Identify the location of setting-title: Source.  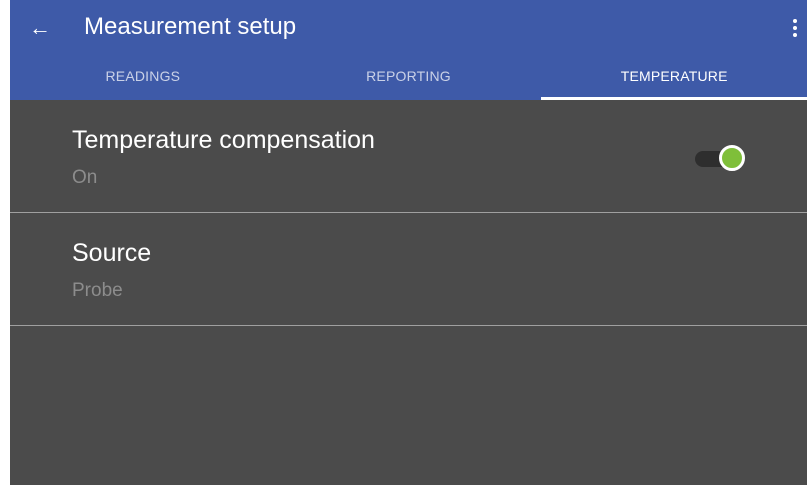
(112, 253).